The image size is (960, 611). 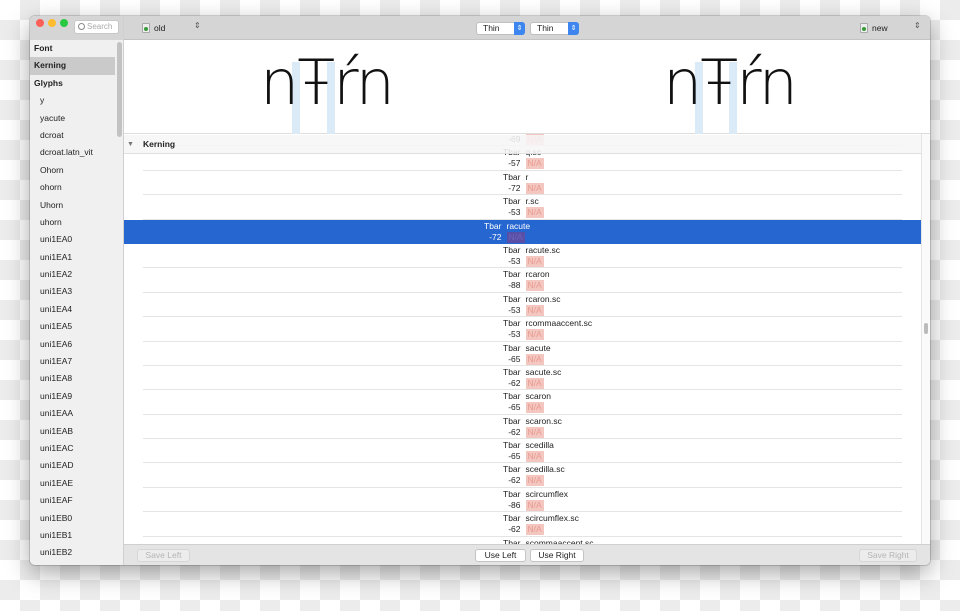 I want to click on sidebar-item: uhorn, so click(x=76, y=222).